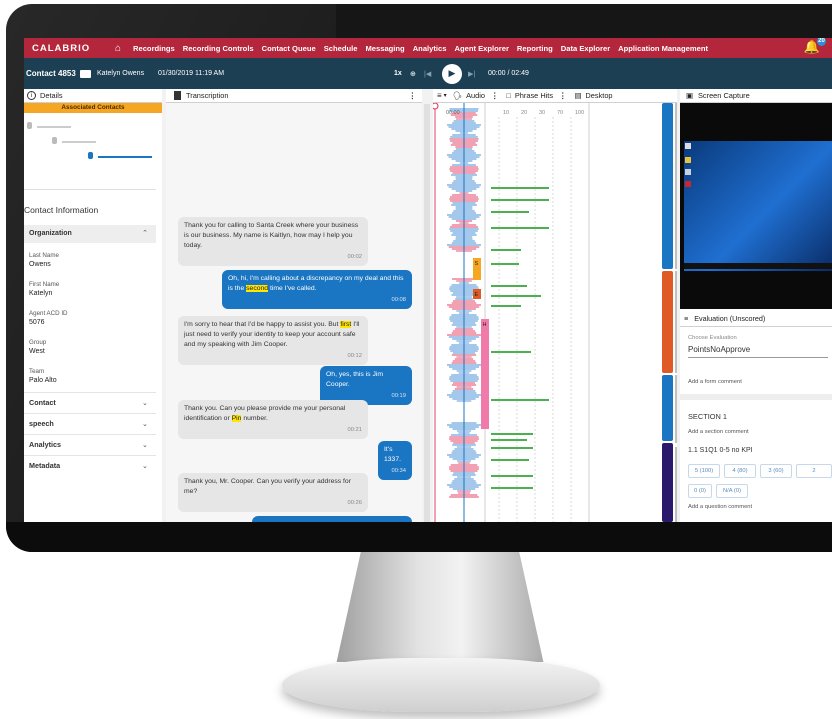  I want to click on choose-evaluation-select: PointsNoApprove, so click(719, 349).